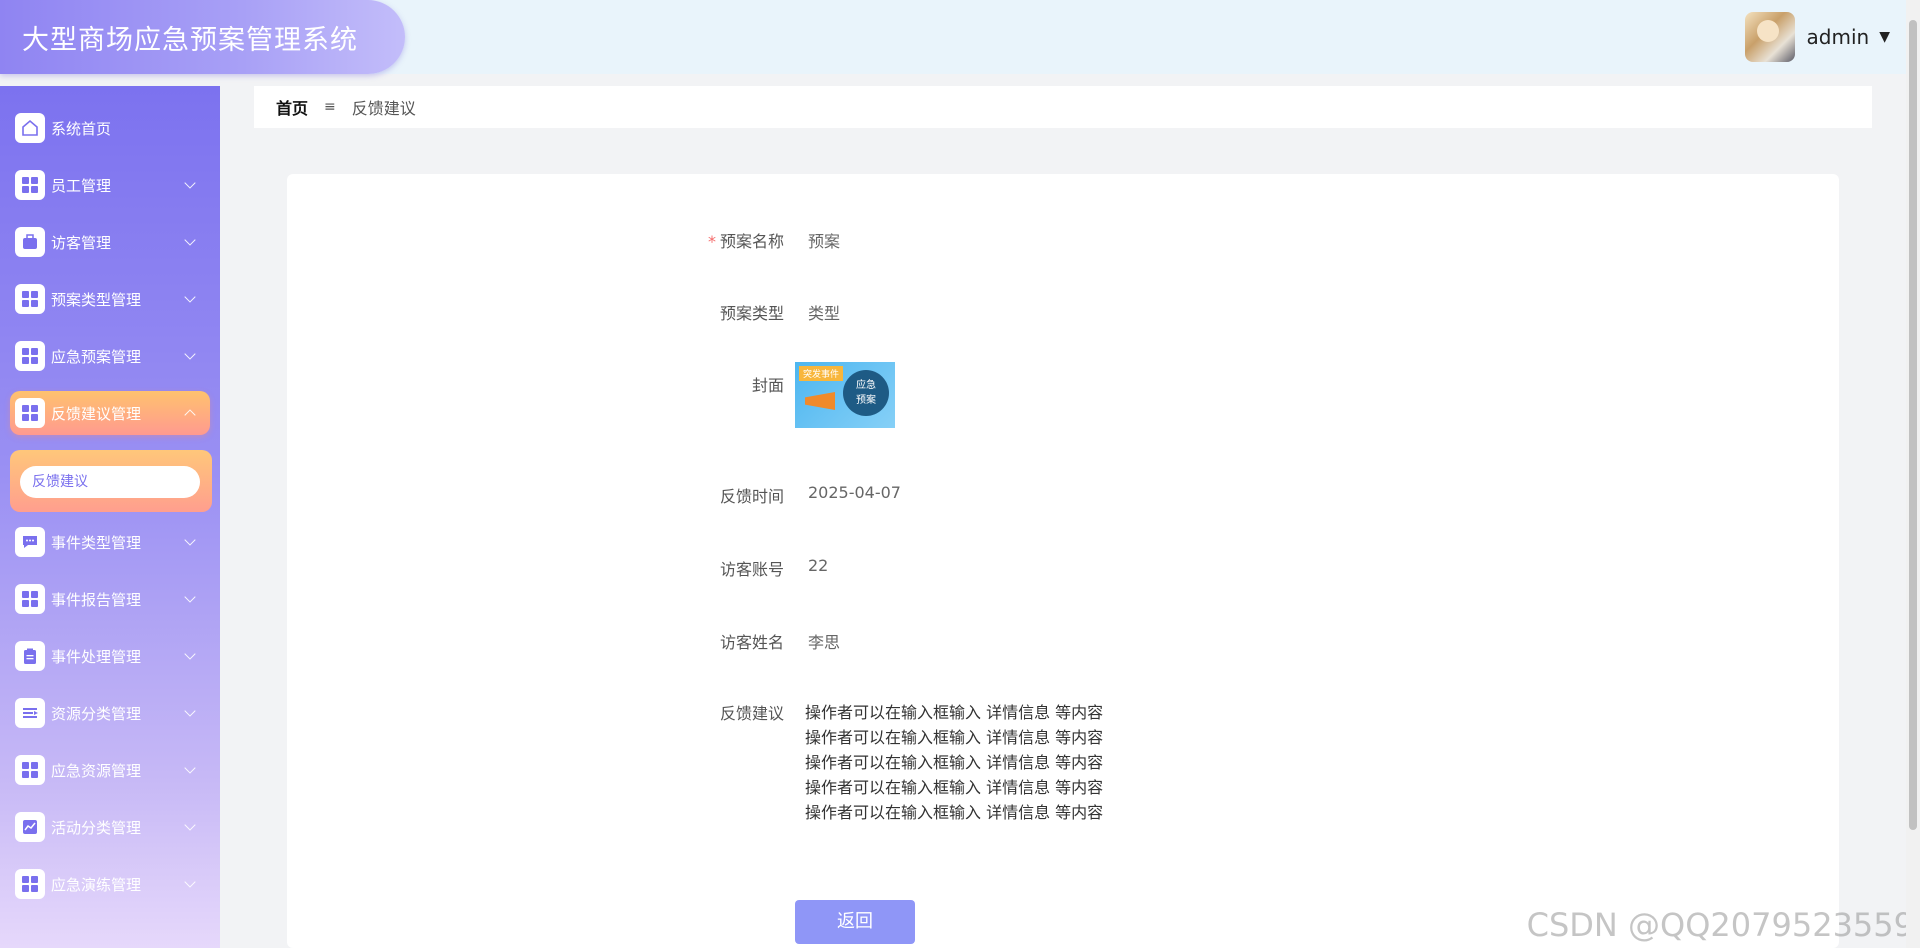 The height and width of the screenshot is (948, 1920). I want to click on visitor-account-label: 访客账号, so click(751, 569).